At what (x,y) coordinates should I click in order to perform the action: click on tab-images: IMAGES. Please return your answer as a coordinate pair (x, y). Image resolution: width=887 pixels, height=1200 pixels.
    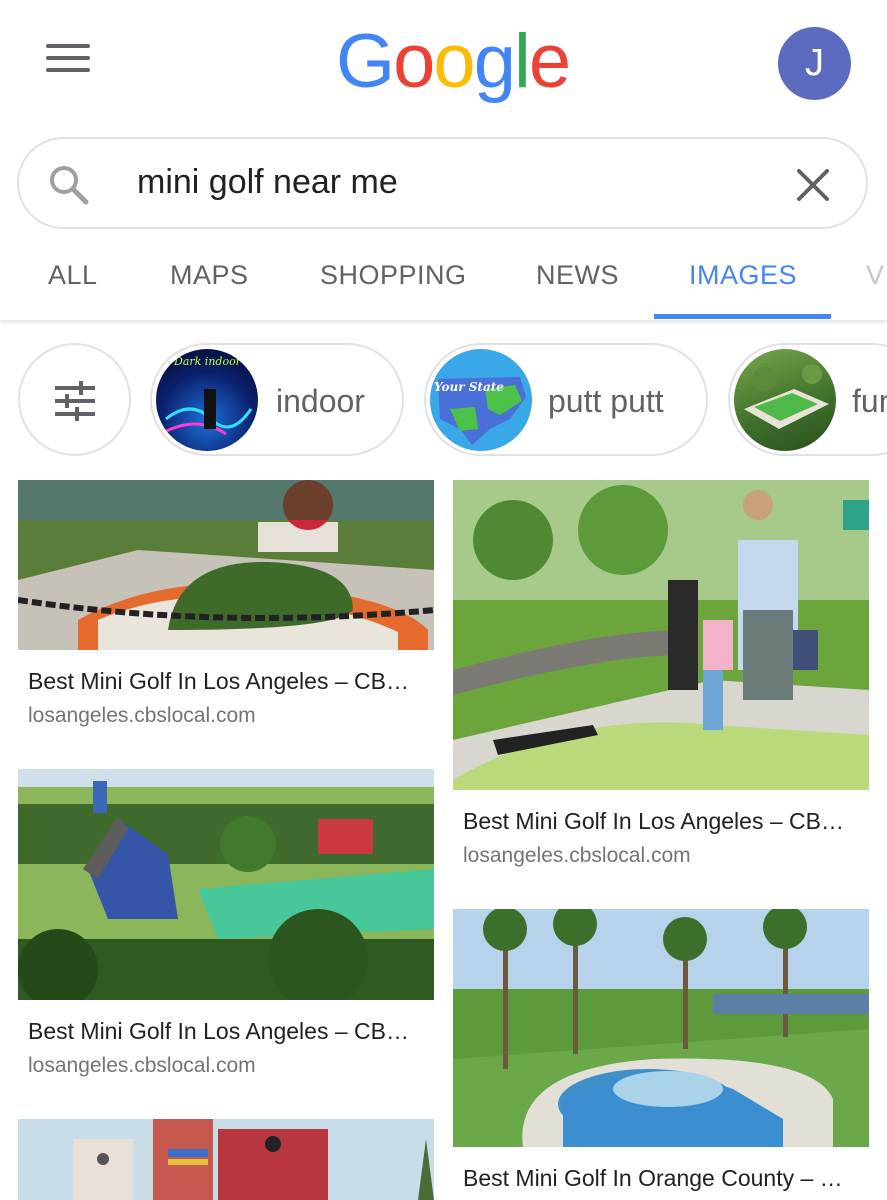
    Looking at the image, I should click on (743, 286).